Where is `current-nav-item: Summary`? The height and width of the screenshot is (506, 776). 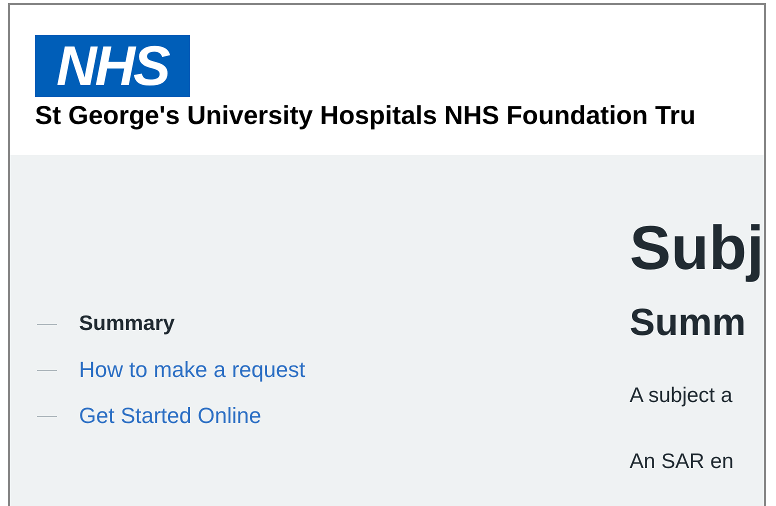
current-nav-item: Summary is located at coordinates (127, 324).